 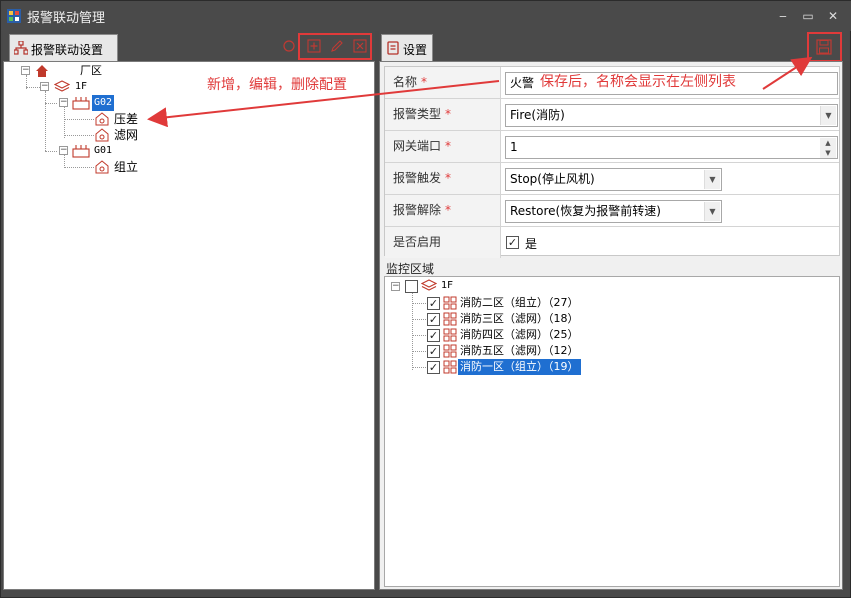 I want to click on add-icon, so click(x=314, y=46).